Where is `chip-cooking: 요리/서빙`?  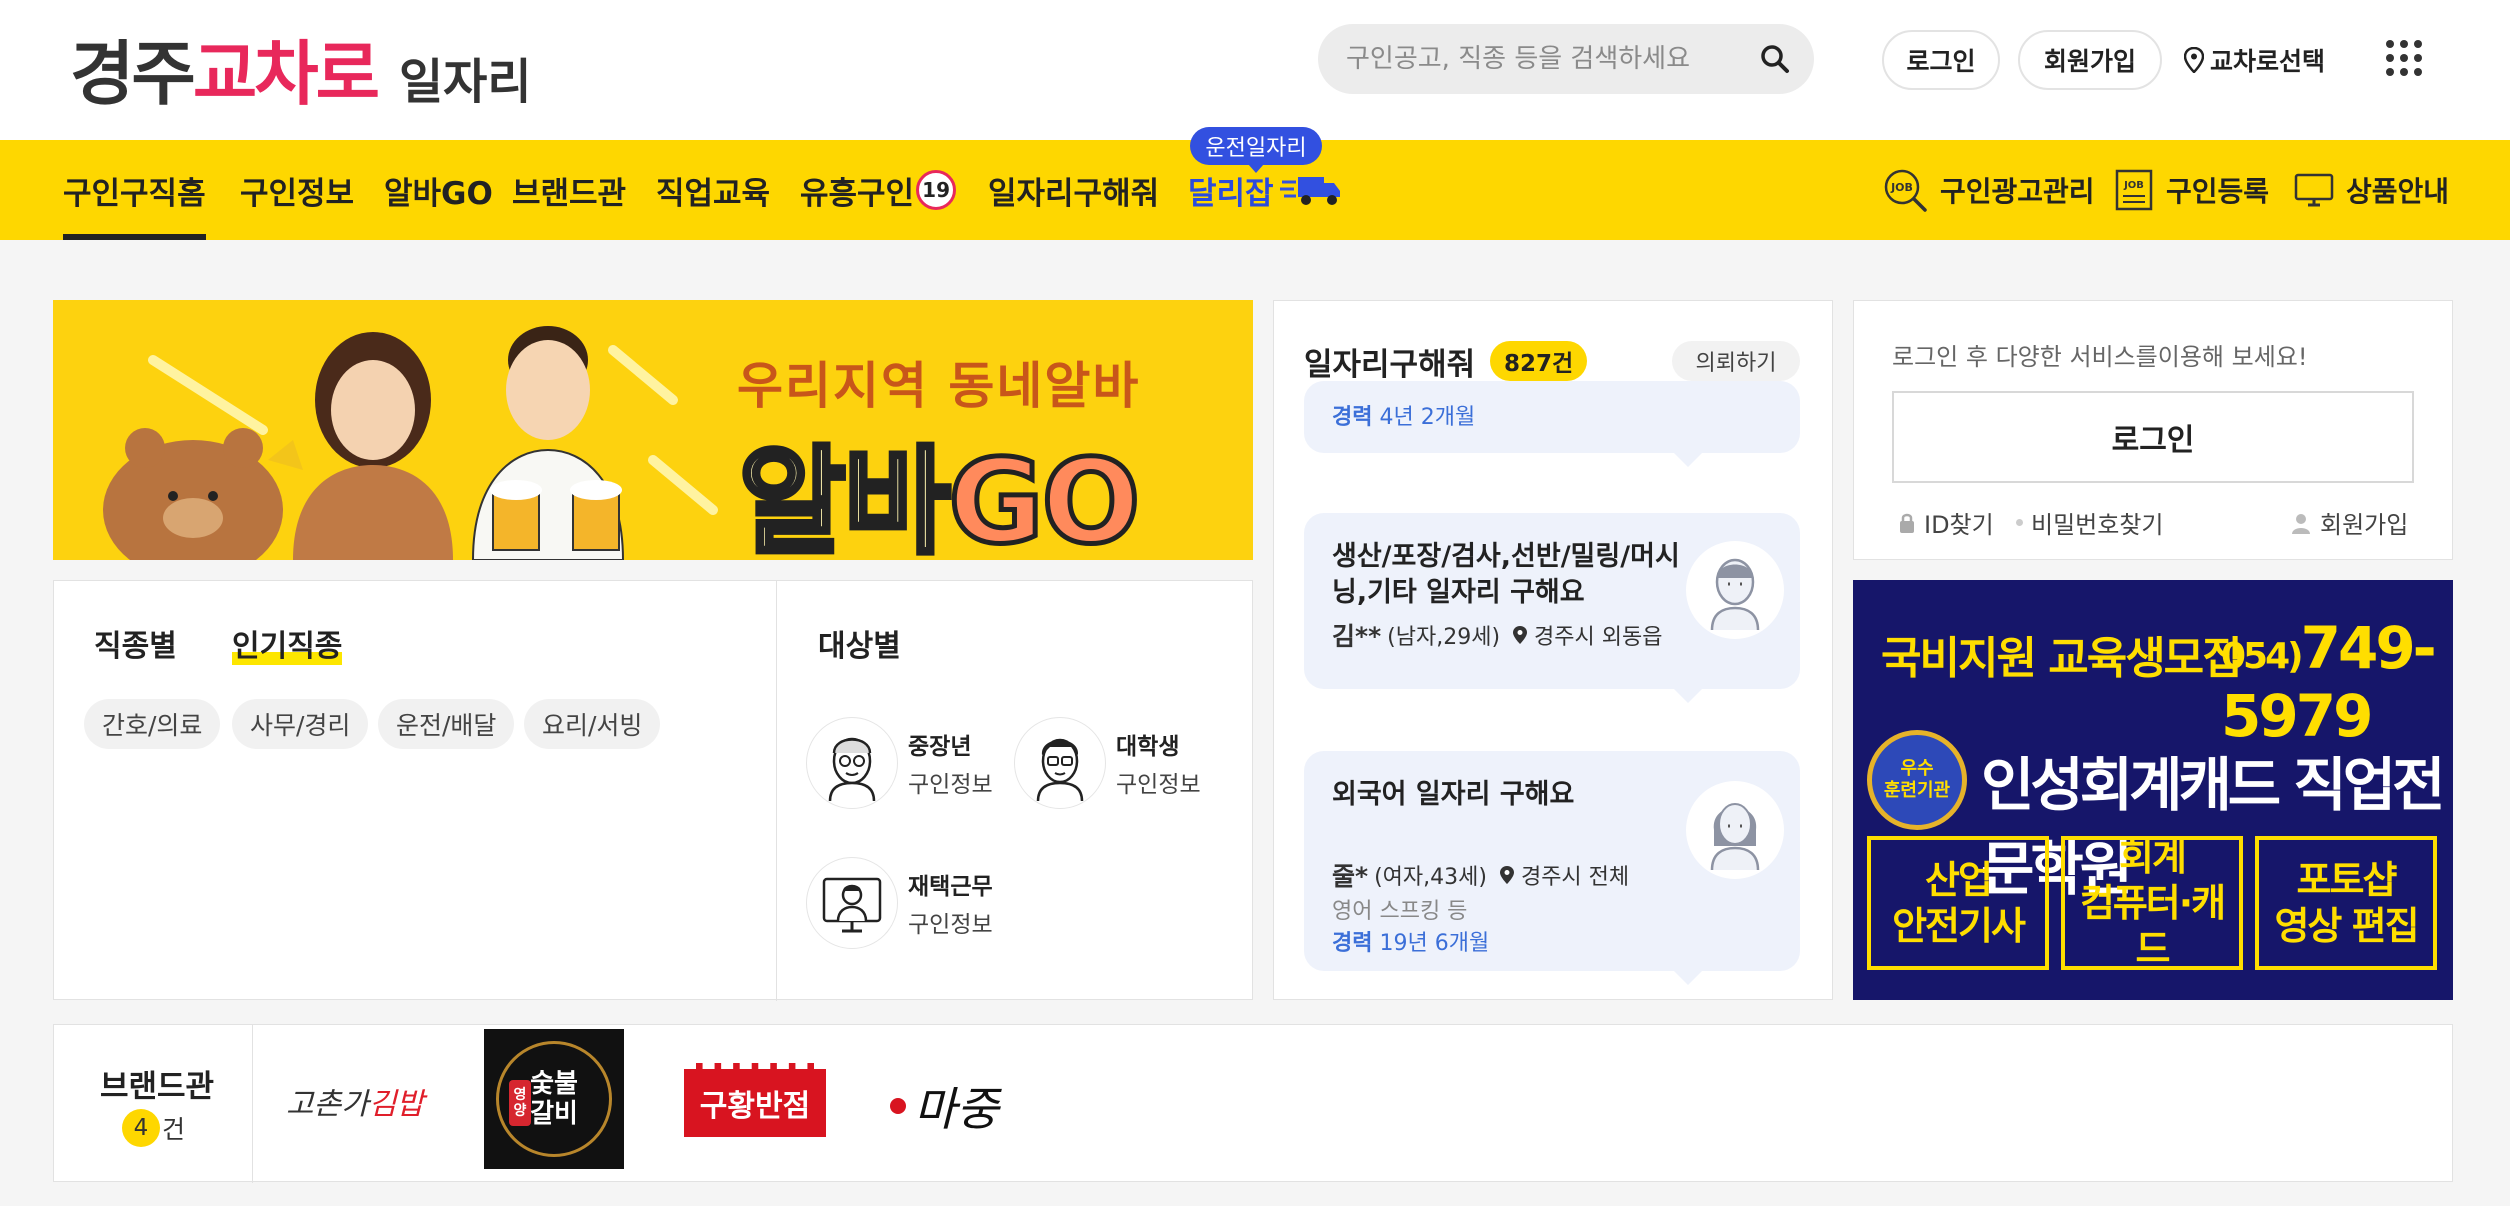 chip-cooking: 요리/서빙 is located at coordinates (592, 724).